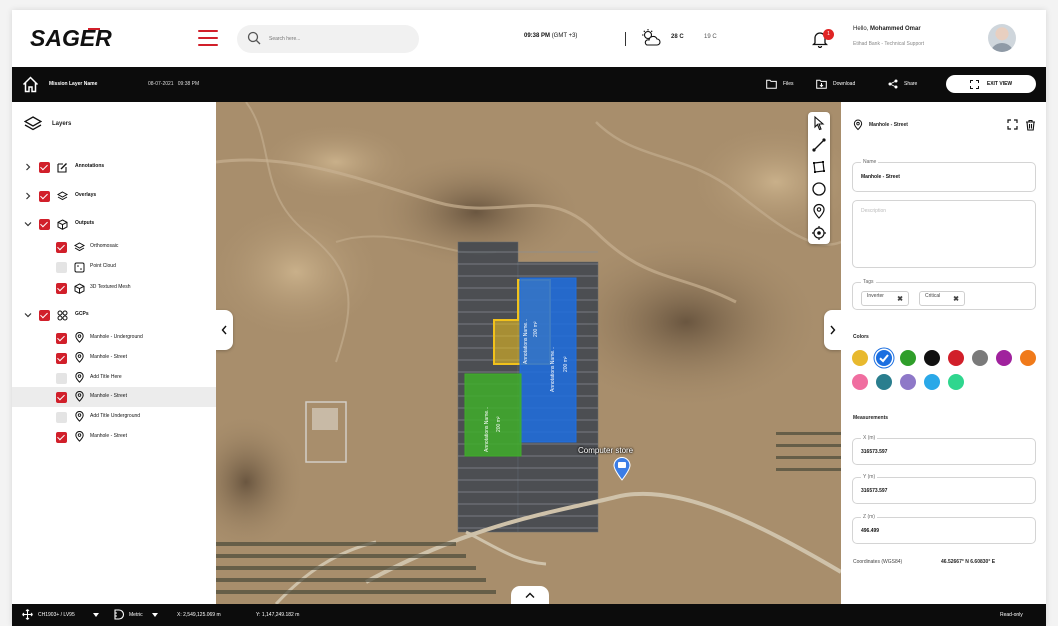  I want to click on layer-group-annotations: Annotations, so click(114, 167).